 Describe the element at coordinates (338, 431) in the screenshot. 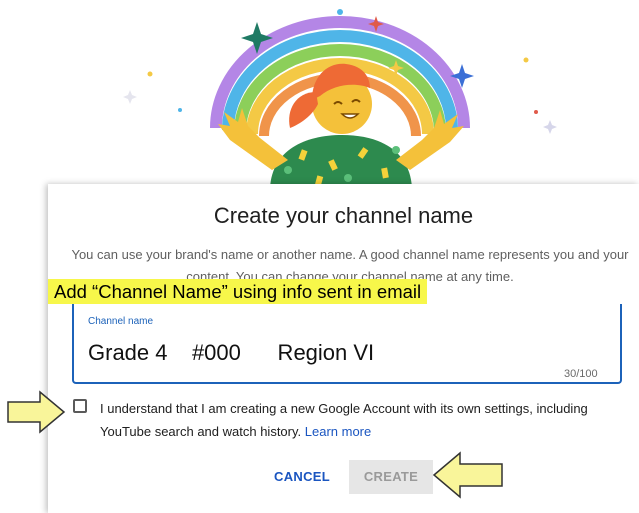

I see `learn-more-link: Learn more` at that location.